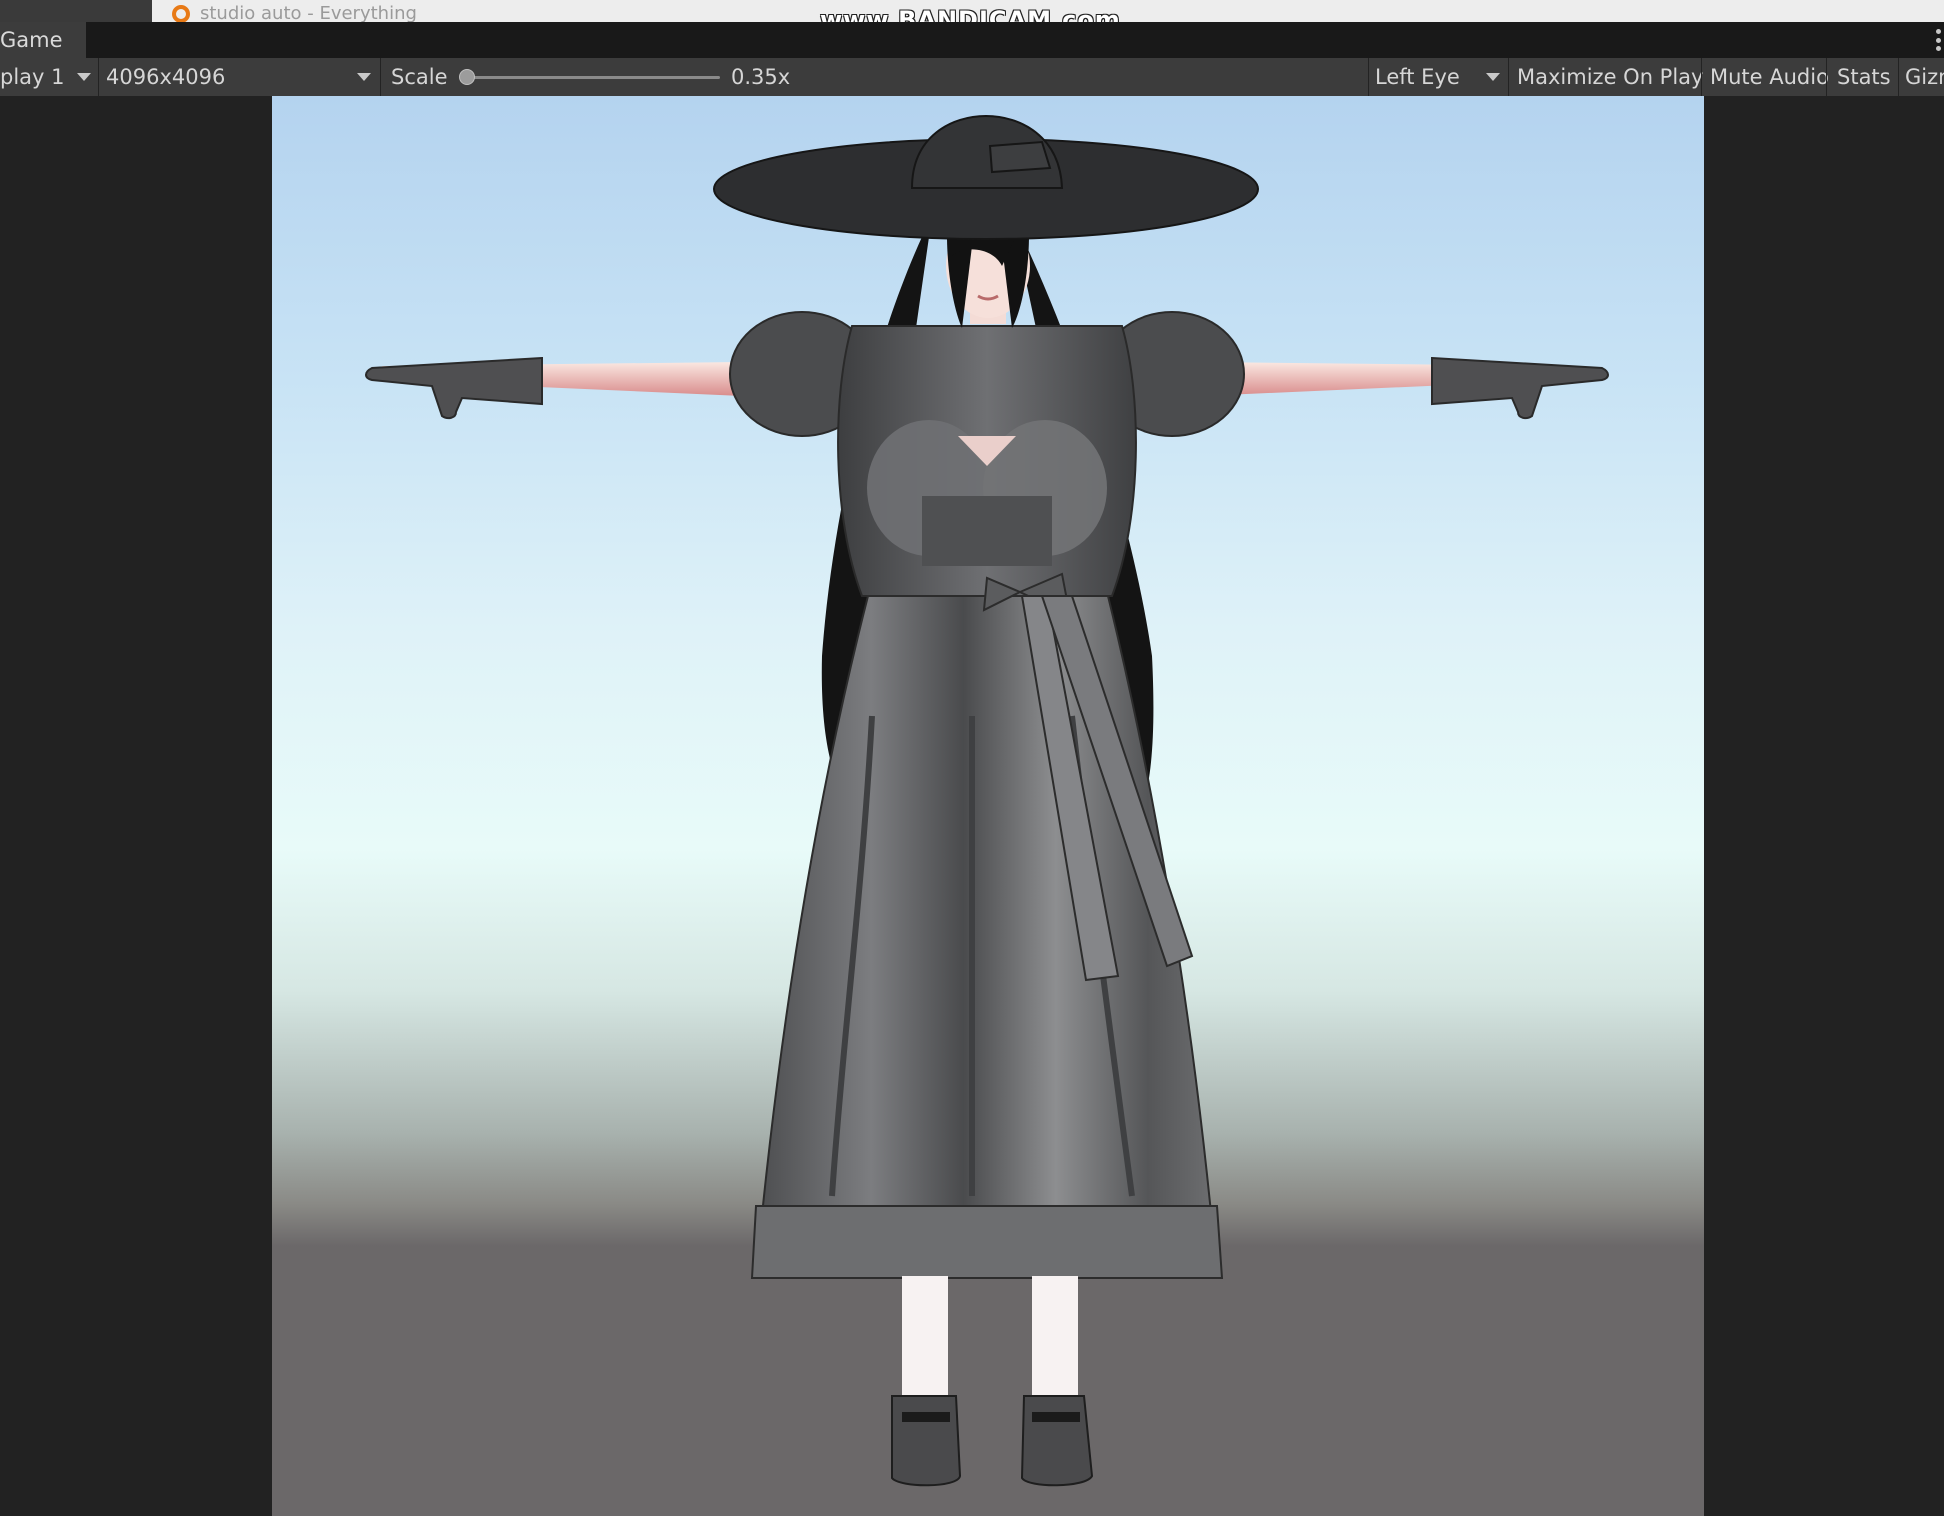  What do you see at coordinates (76, 11) in the screenshot?
I see `taskbar-tab-active` at bounding box center [76, 11].